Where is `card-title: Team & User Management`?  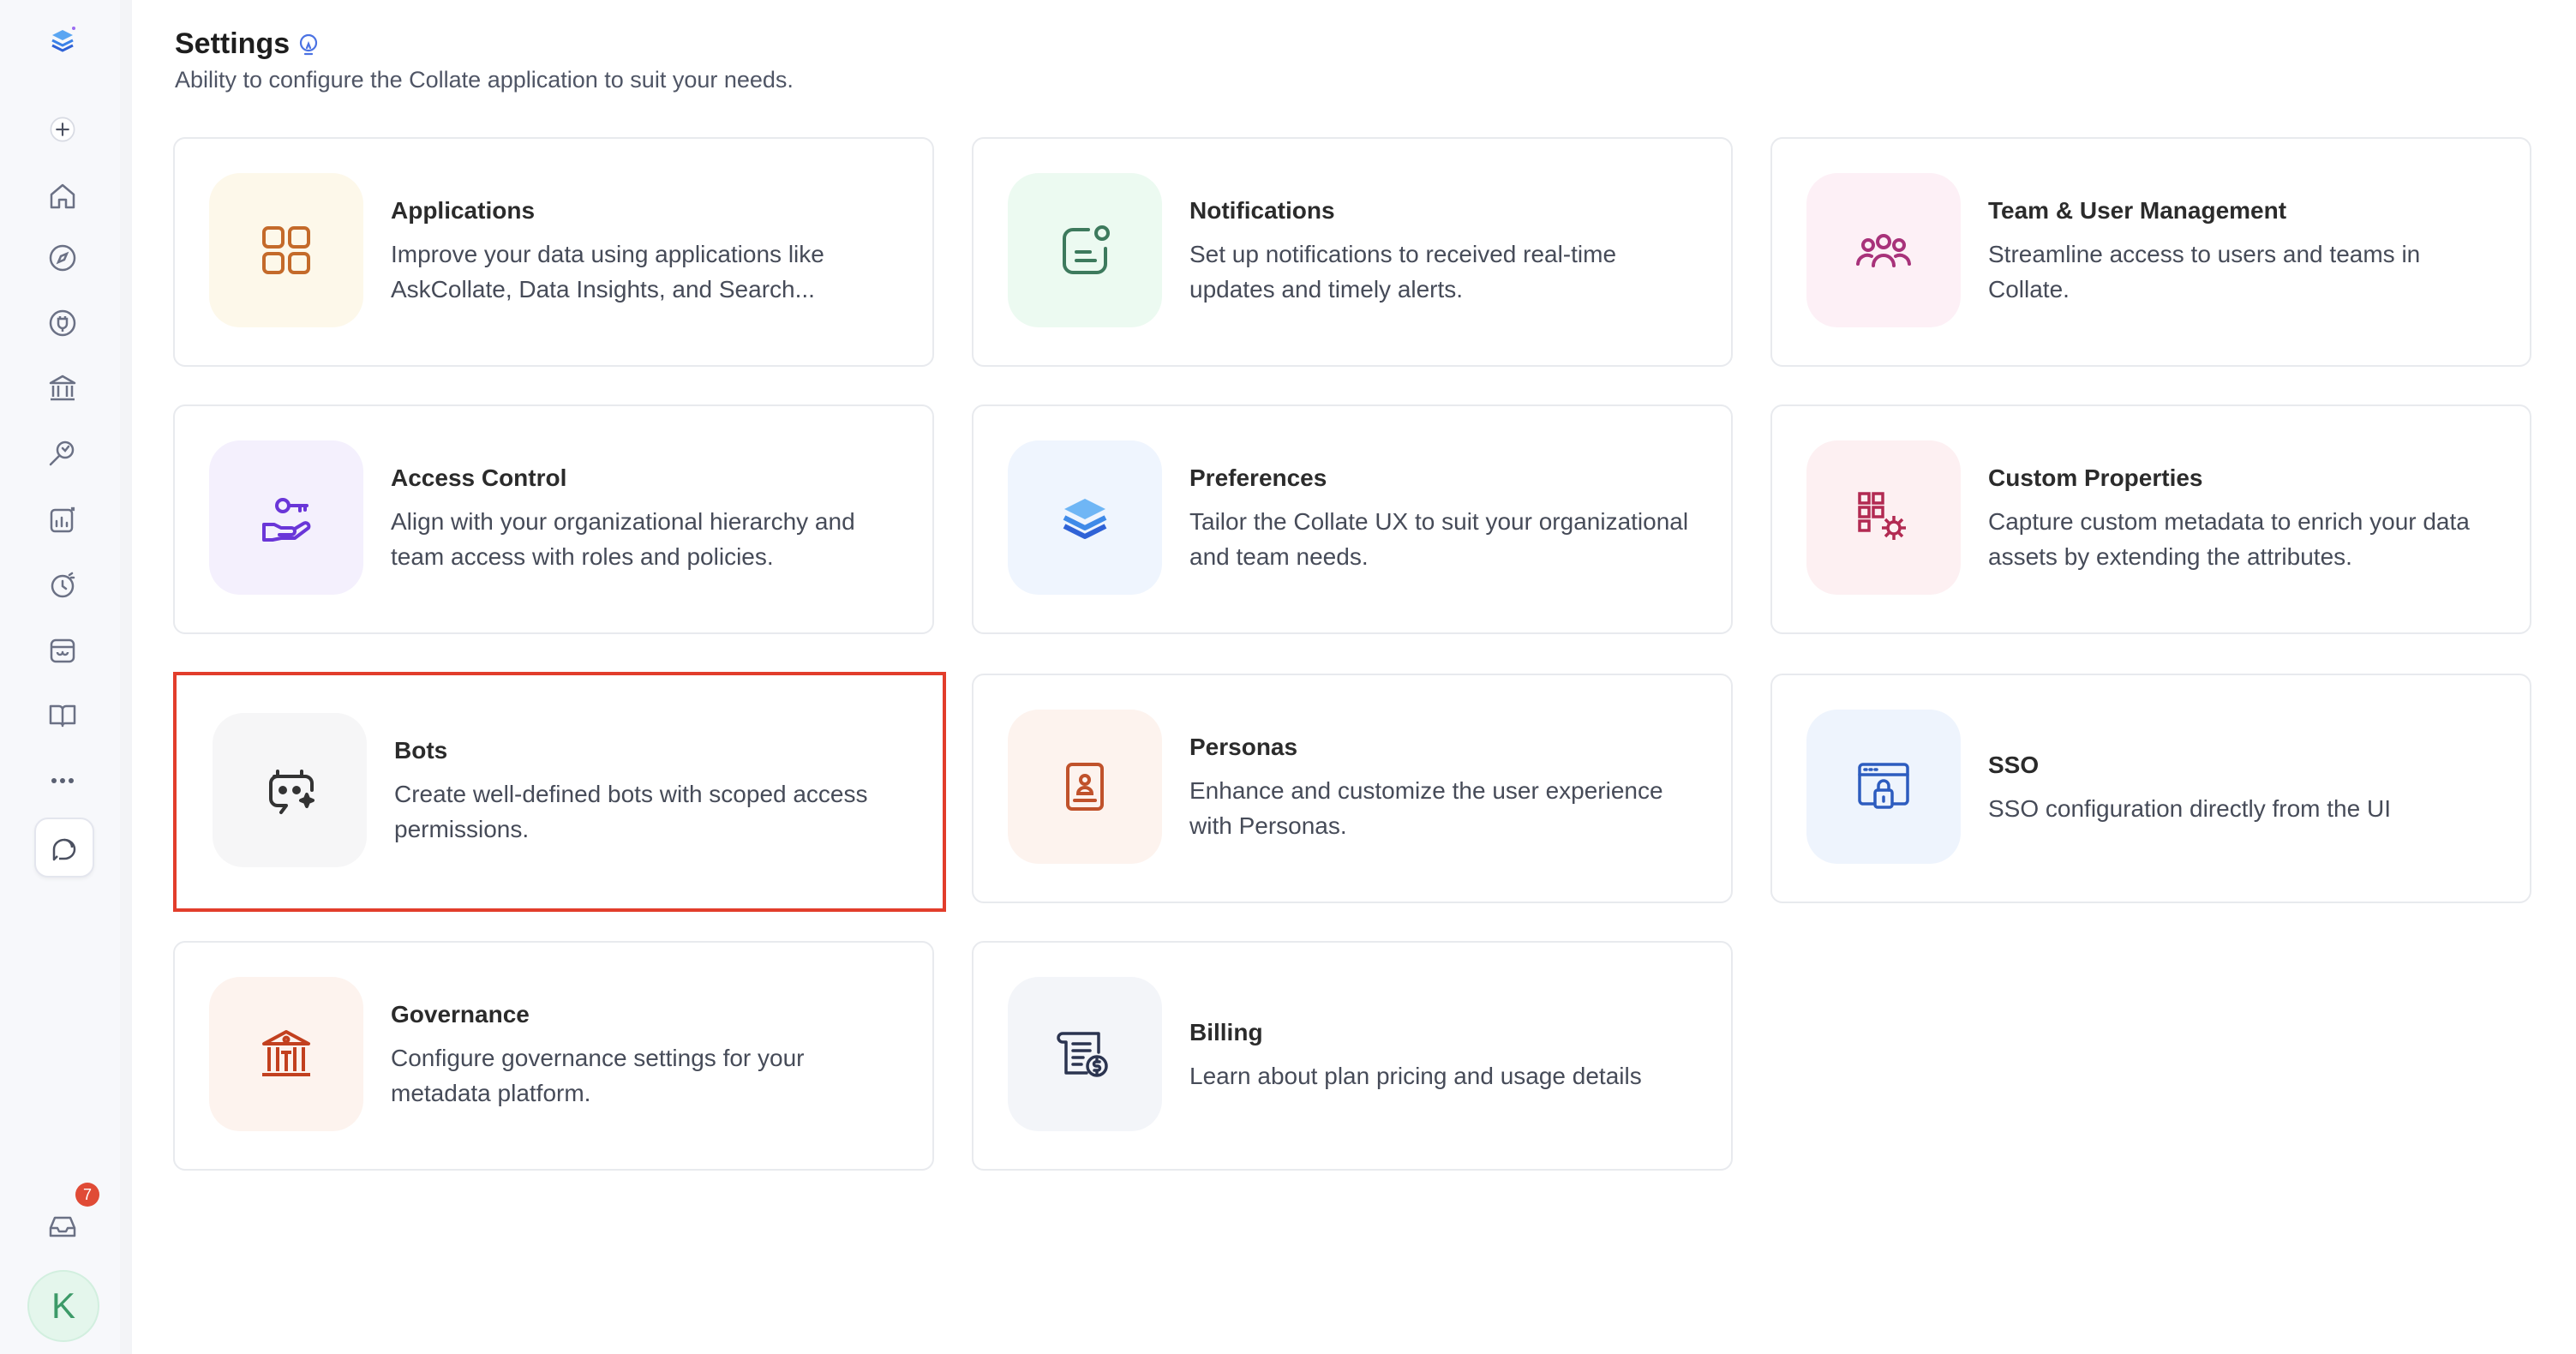
card-title: Team & User Management is located at coordinates (2137, 210).